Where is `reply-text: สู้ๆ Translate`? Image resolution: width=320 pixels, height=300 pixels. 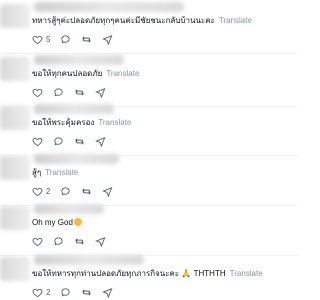
reply-text: สู้ๆ Translate is located at coordinates (55, 172).